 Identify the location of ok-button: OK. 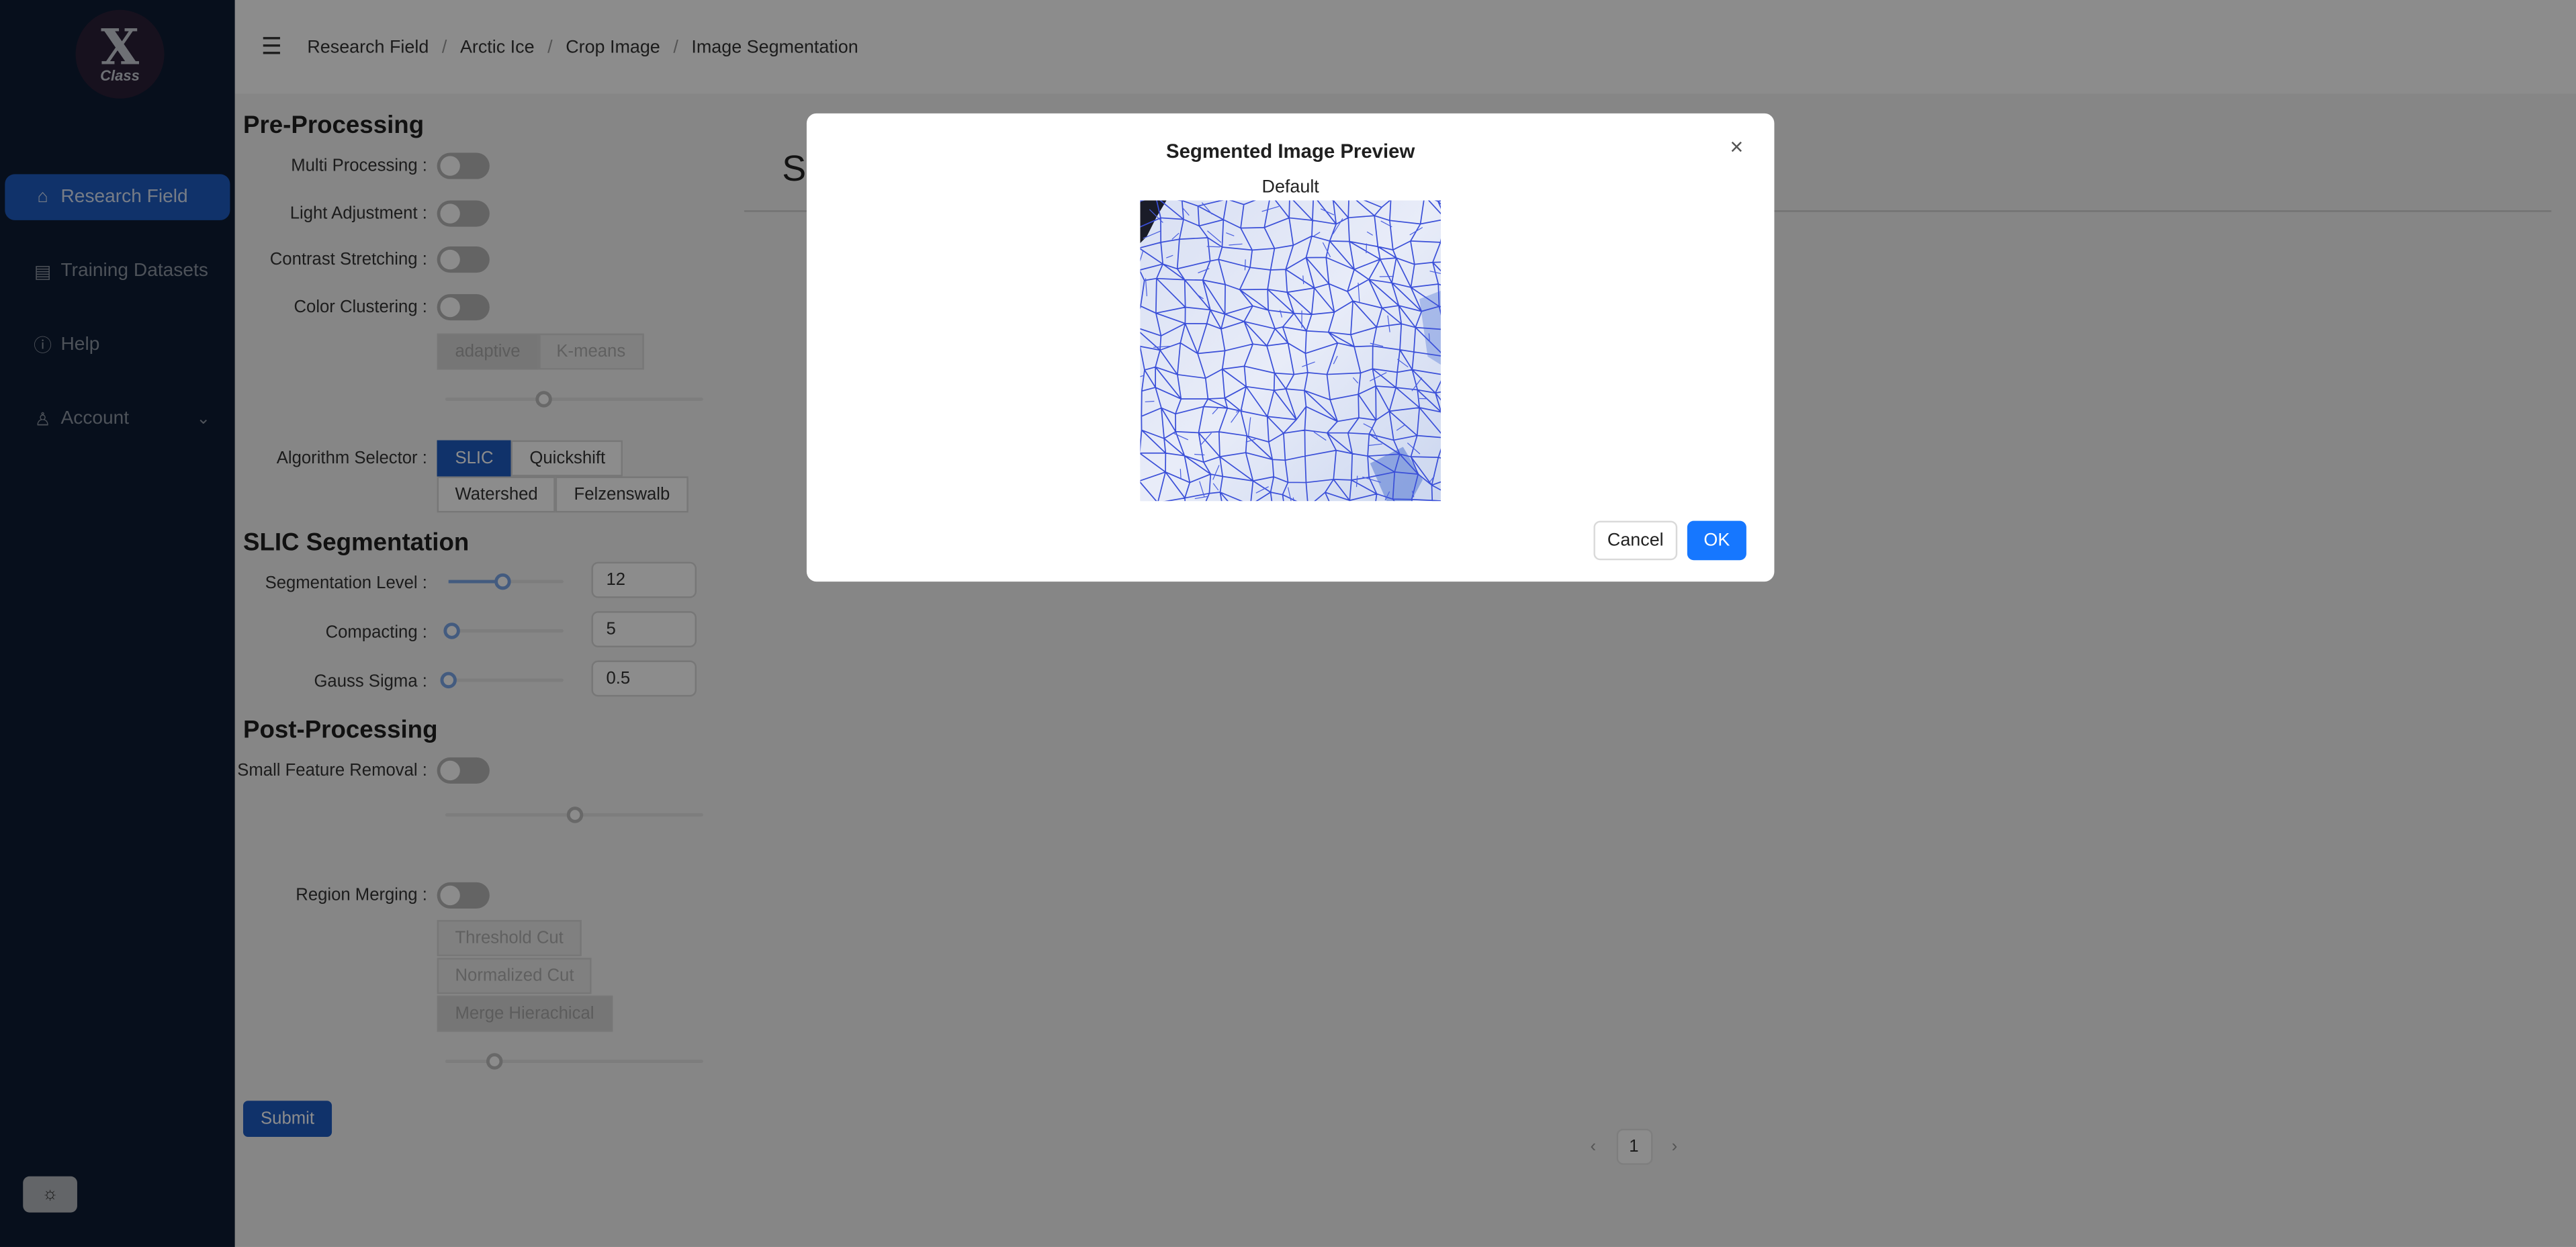
(1716, 540).